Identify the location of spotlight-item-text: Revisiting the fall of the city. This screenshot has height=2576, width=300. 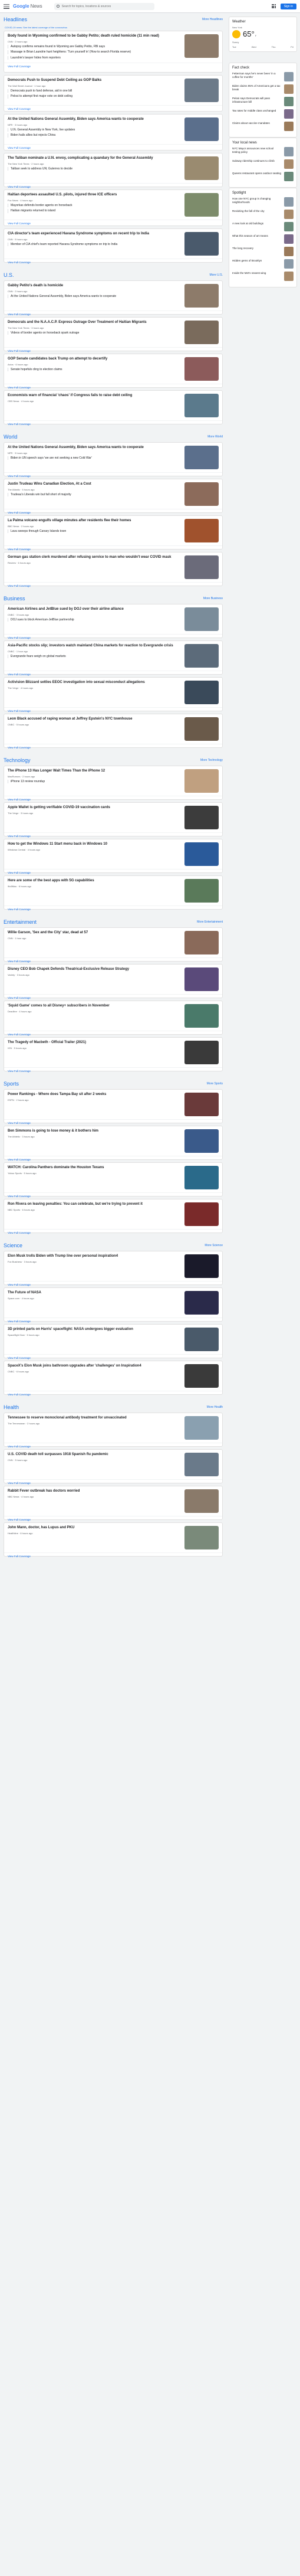
(257, 214).